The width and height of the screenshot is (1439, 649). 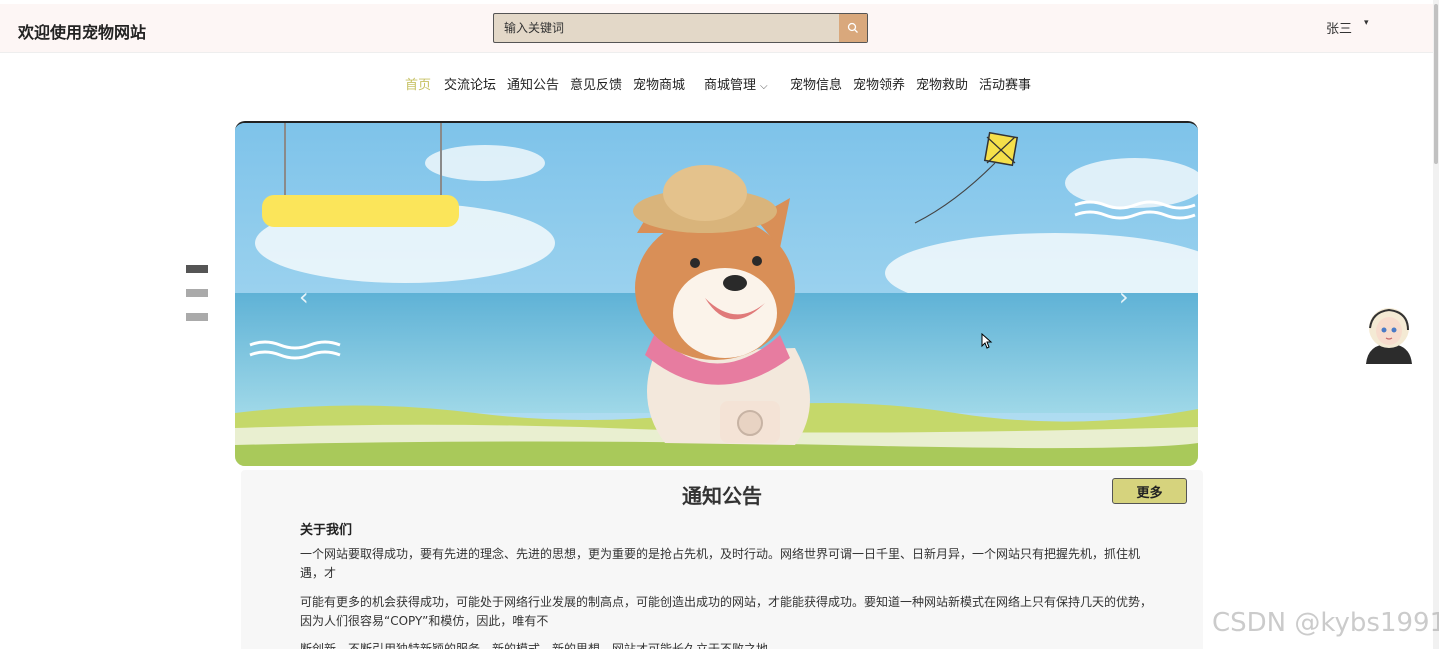 What do you see at coordinates (540, 645) in the screenshot?
I see `about-paragraph: 断创新，不断引用独特新颖的服务，新的模式、新的思想，网站才可能长久立于不败之地。` at bounding box center [540, 645].